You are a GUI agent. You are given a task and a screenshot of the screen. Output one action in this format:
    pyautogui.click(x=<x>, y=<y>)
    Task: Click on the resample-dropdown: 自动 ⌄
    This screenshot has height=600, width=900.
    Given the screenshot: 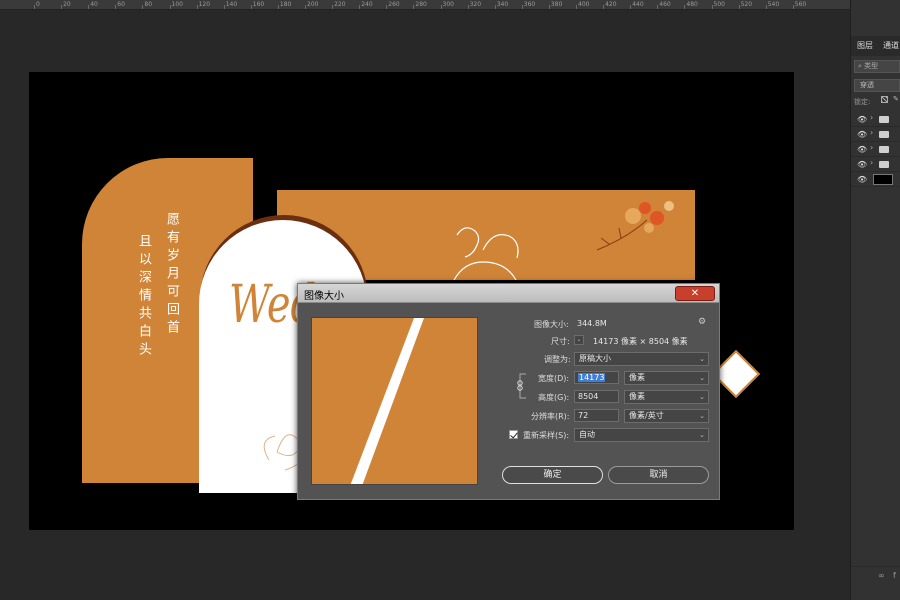 What is the action you would take?
    pyautogui.click(x=641, y=435)
    